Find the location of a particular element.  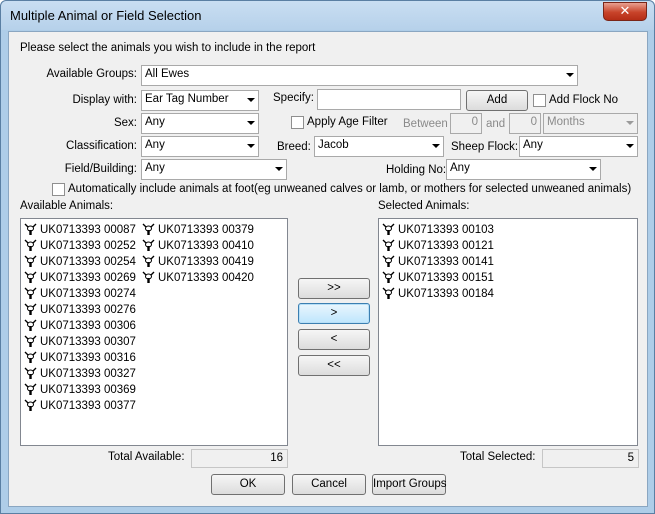

remove-all-button: << is located at coordinates (334, 365).